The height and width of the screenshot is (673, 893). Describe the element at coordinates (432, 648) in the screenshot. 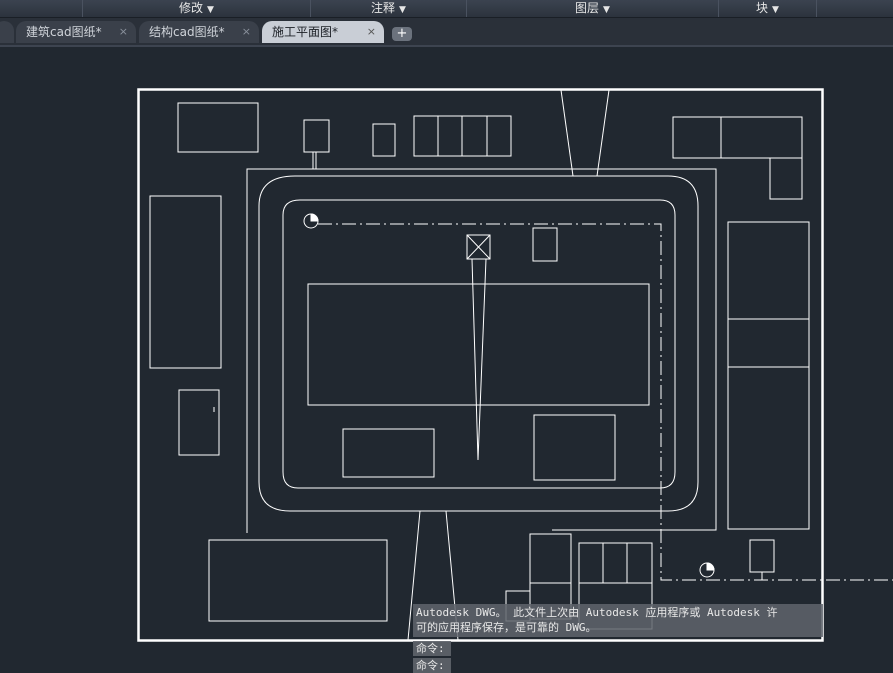

I see `command-prompt: 命令:` at that location.